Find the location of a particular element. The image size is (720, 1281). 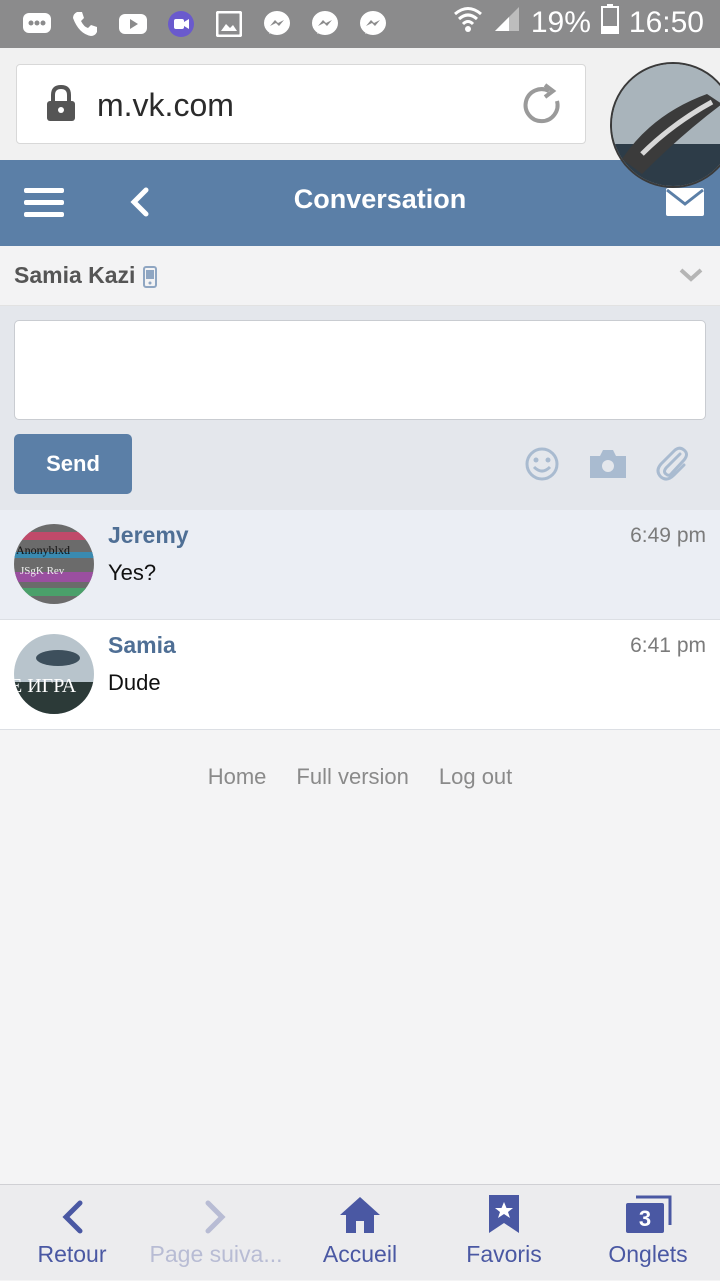

contact-name: Samia Kazi is located at coordinates (75, 275).